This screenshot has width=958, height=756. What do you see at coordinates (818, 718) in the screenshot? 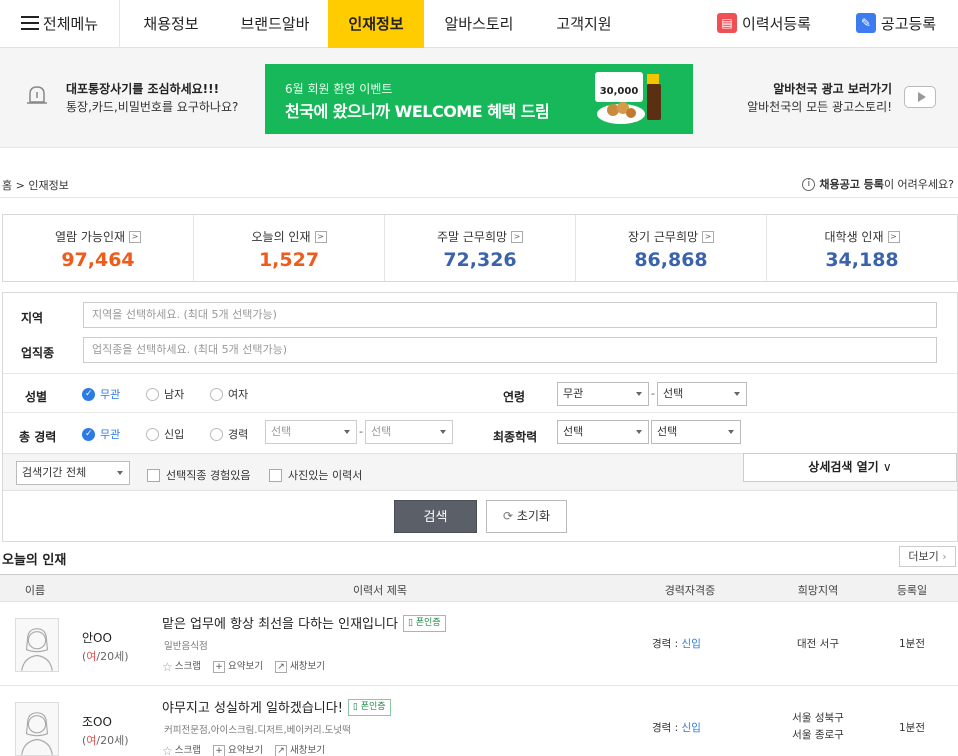
I see `desired-region: 서울 성북구` at bounding box center [818, 718].